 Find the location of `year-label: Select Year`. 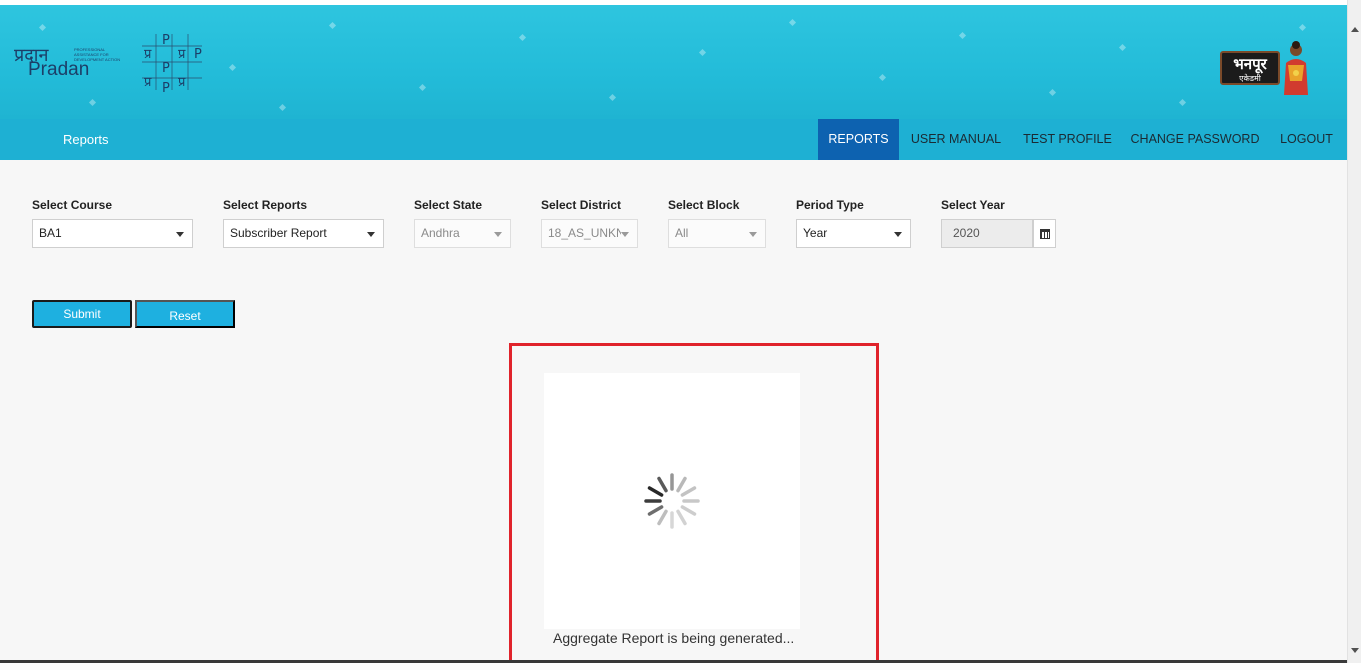

year-label: Select Year is located at coordinates (973, 205).